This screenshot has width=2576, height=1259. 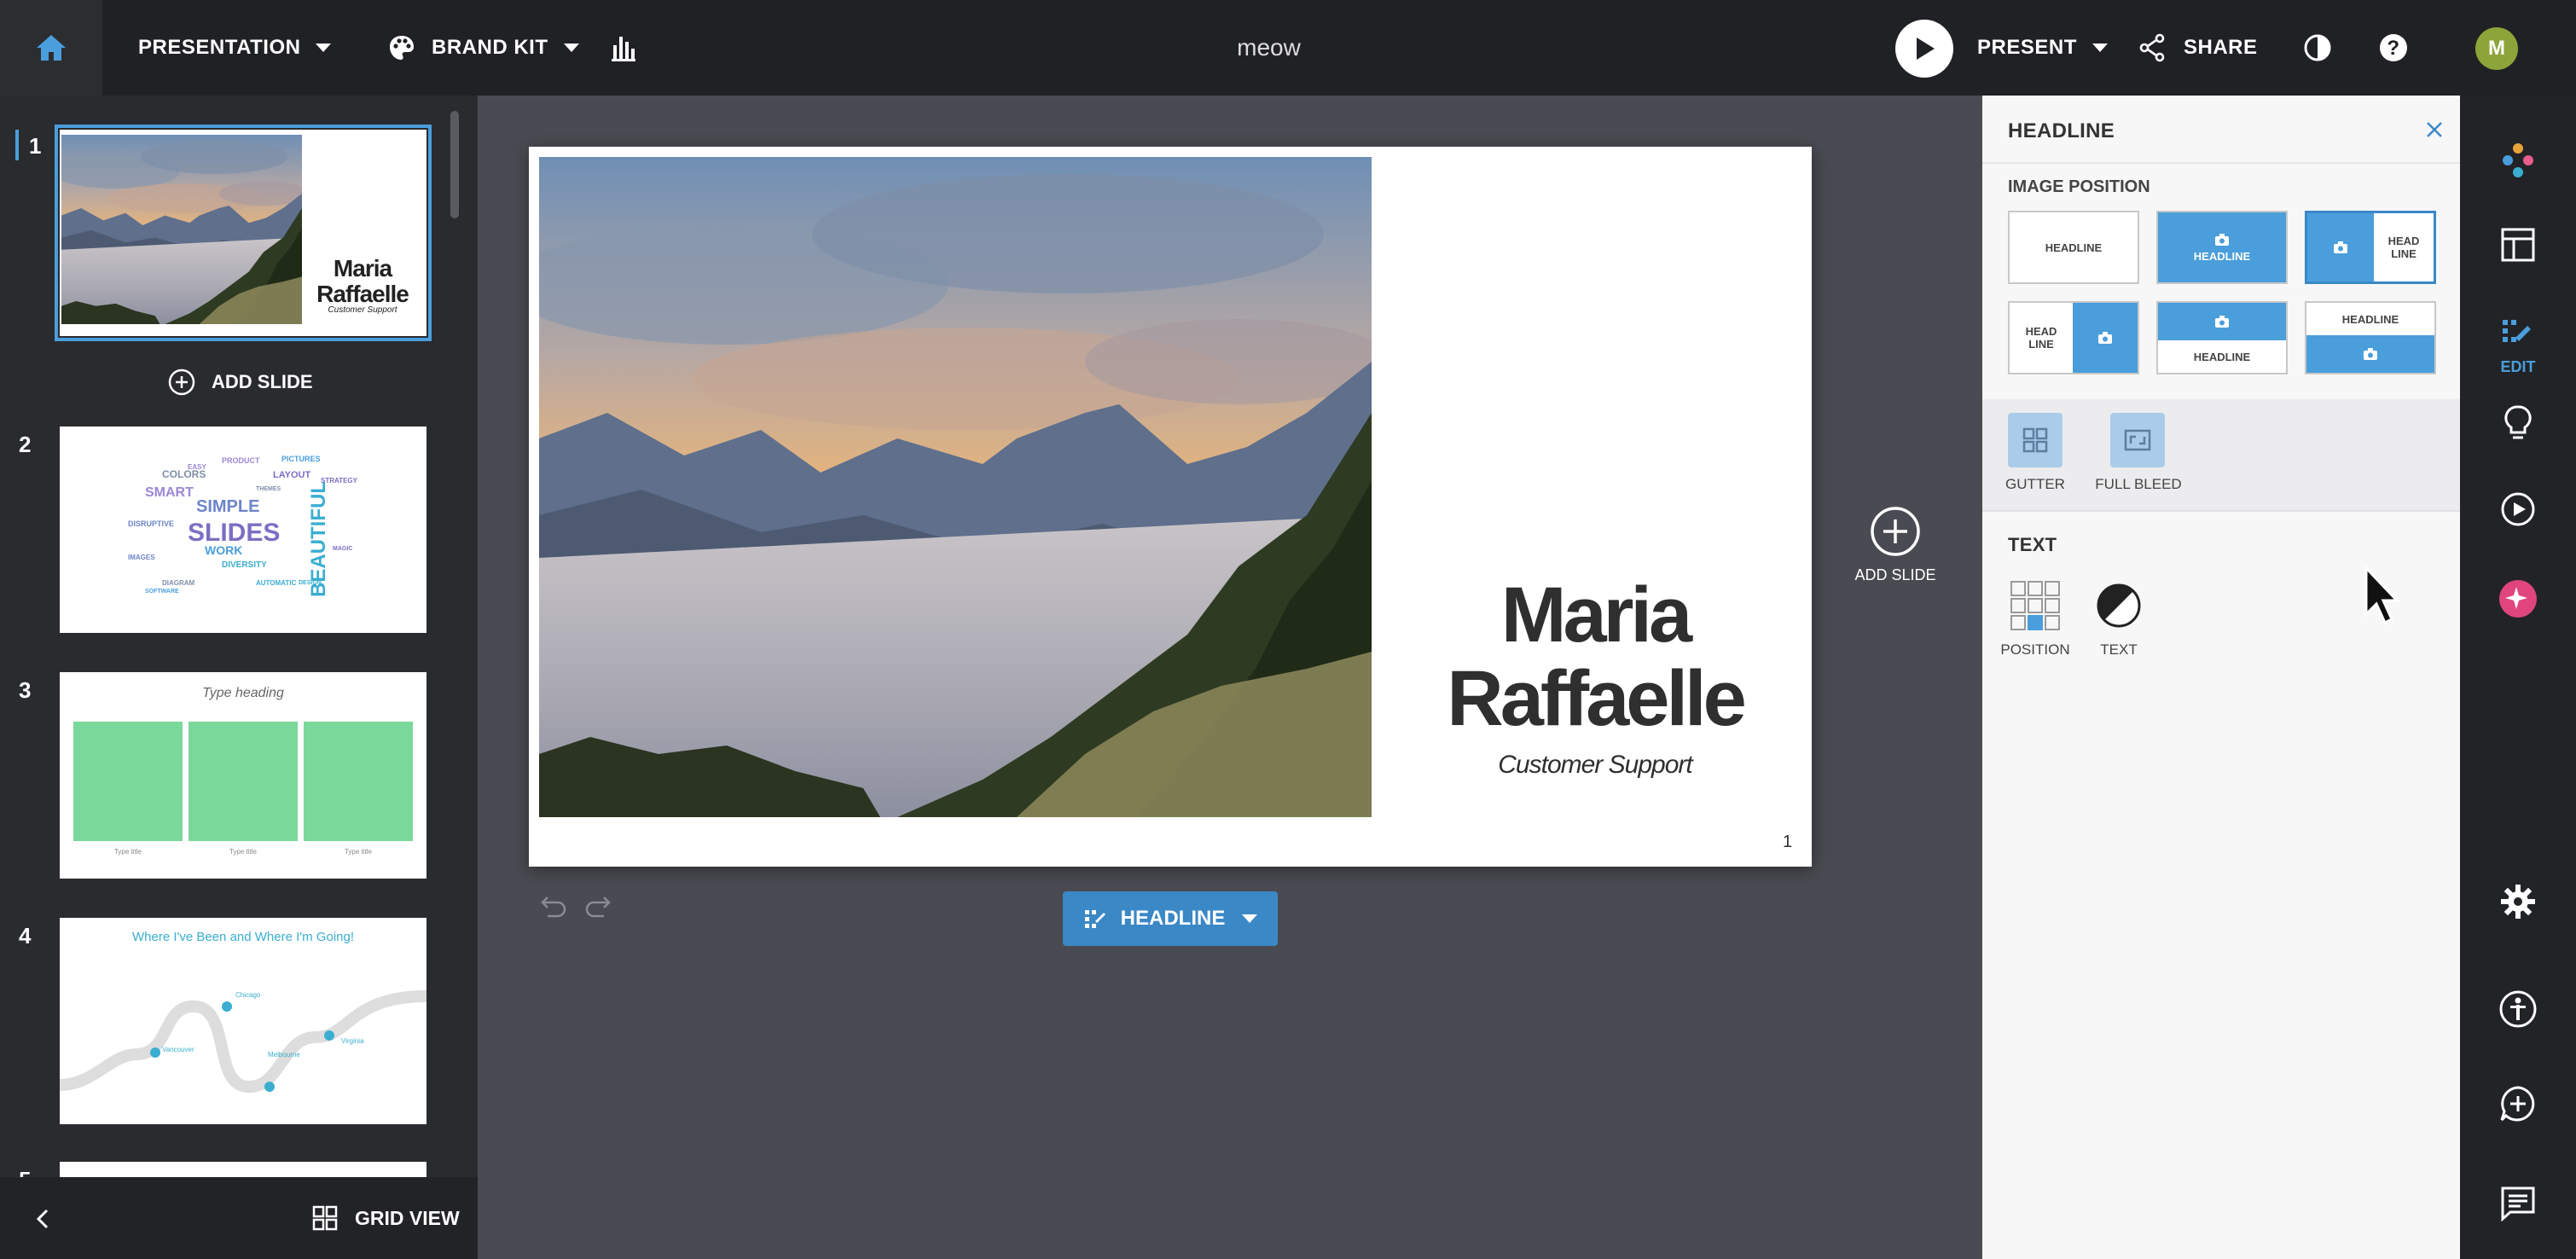 What do you see at coordinates (243, 1041) in the screenshot?
I see `timeline-path` at bounding box center [243, 1041].